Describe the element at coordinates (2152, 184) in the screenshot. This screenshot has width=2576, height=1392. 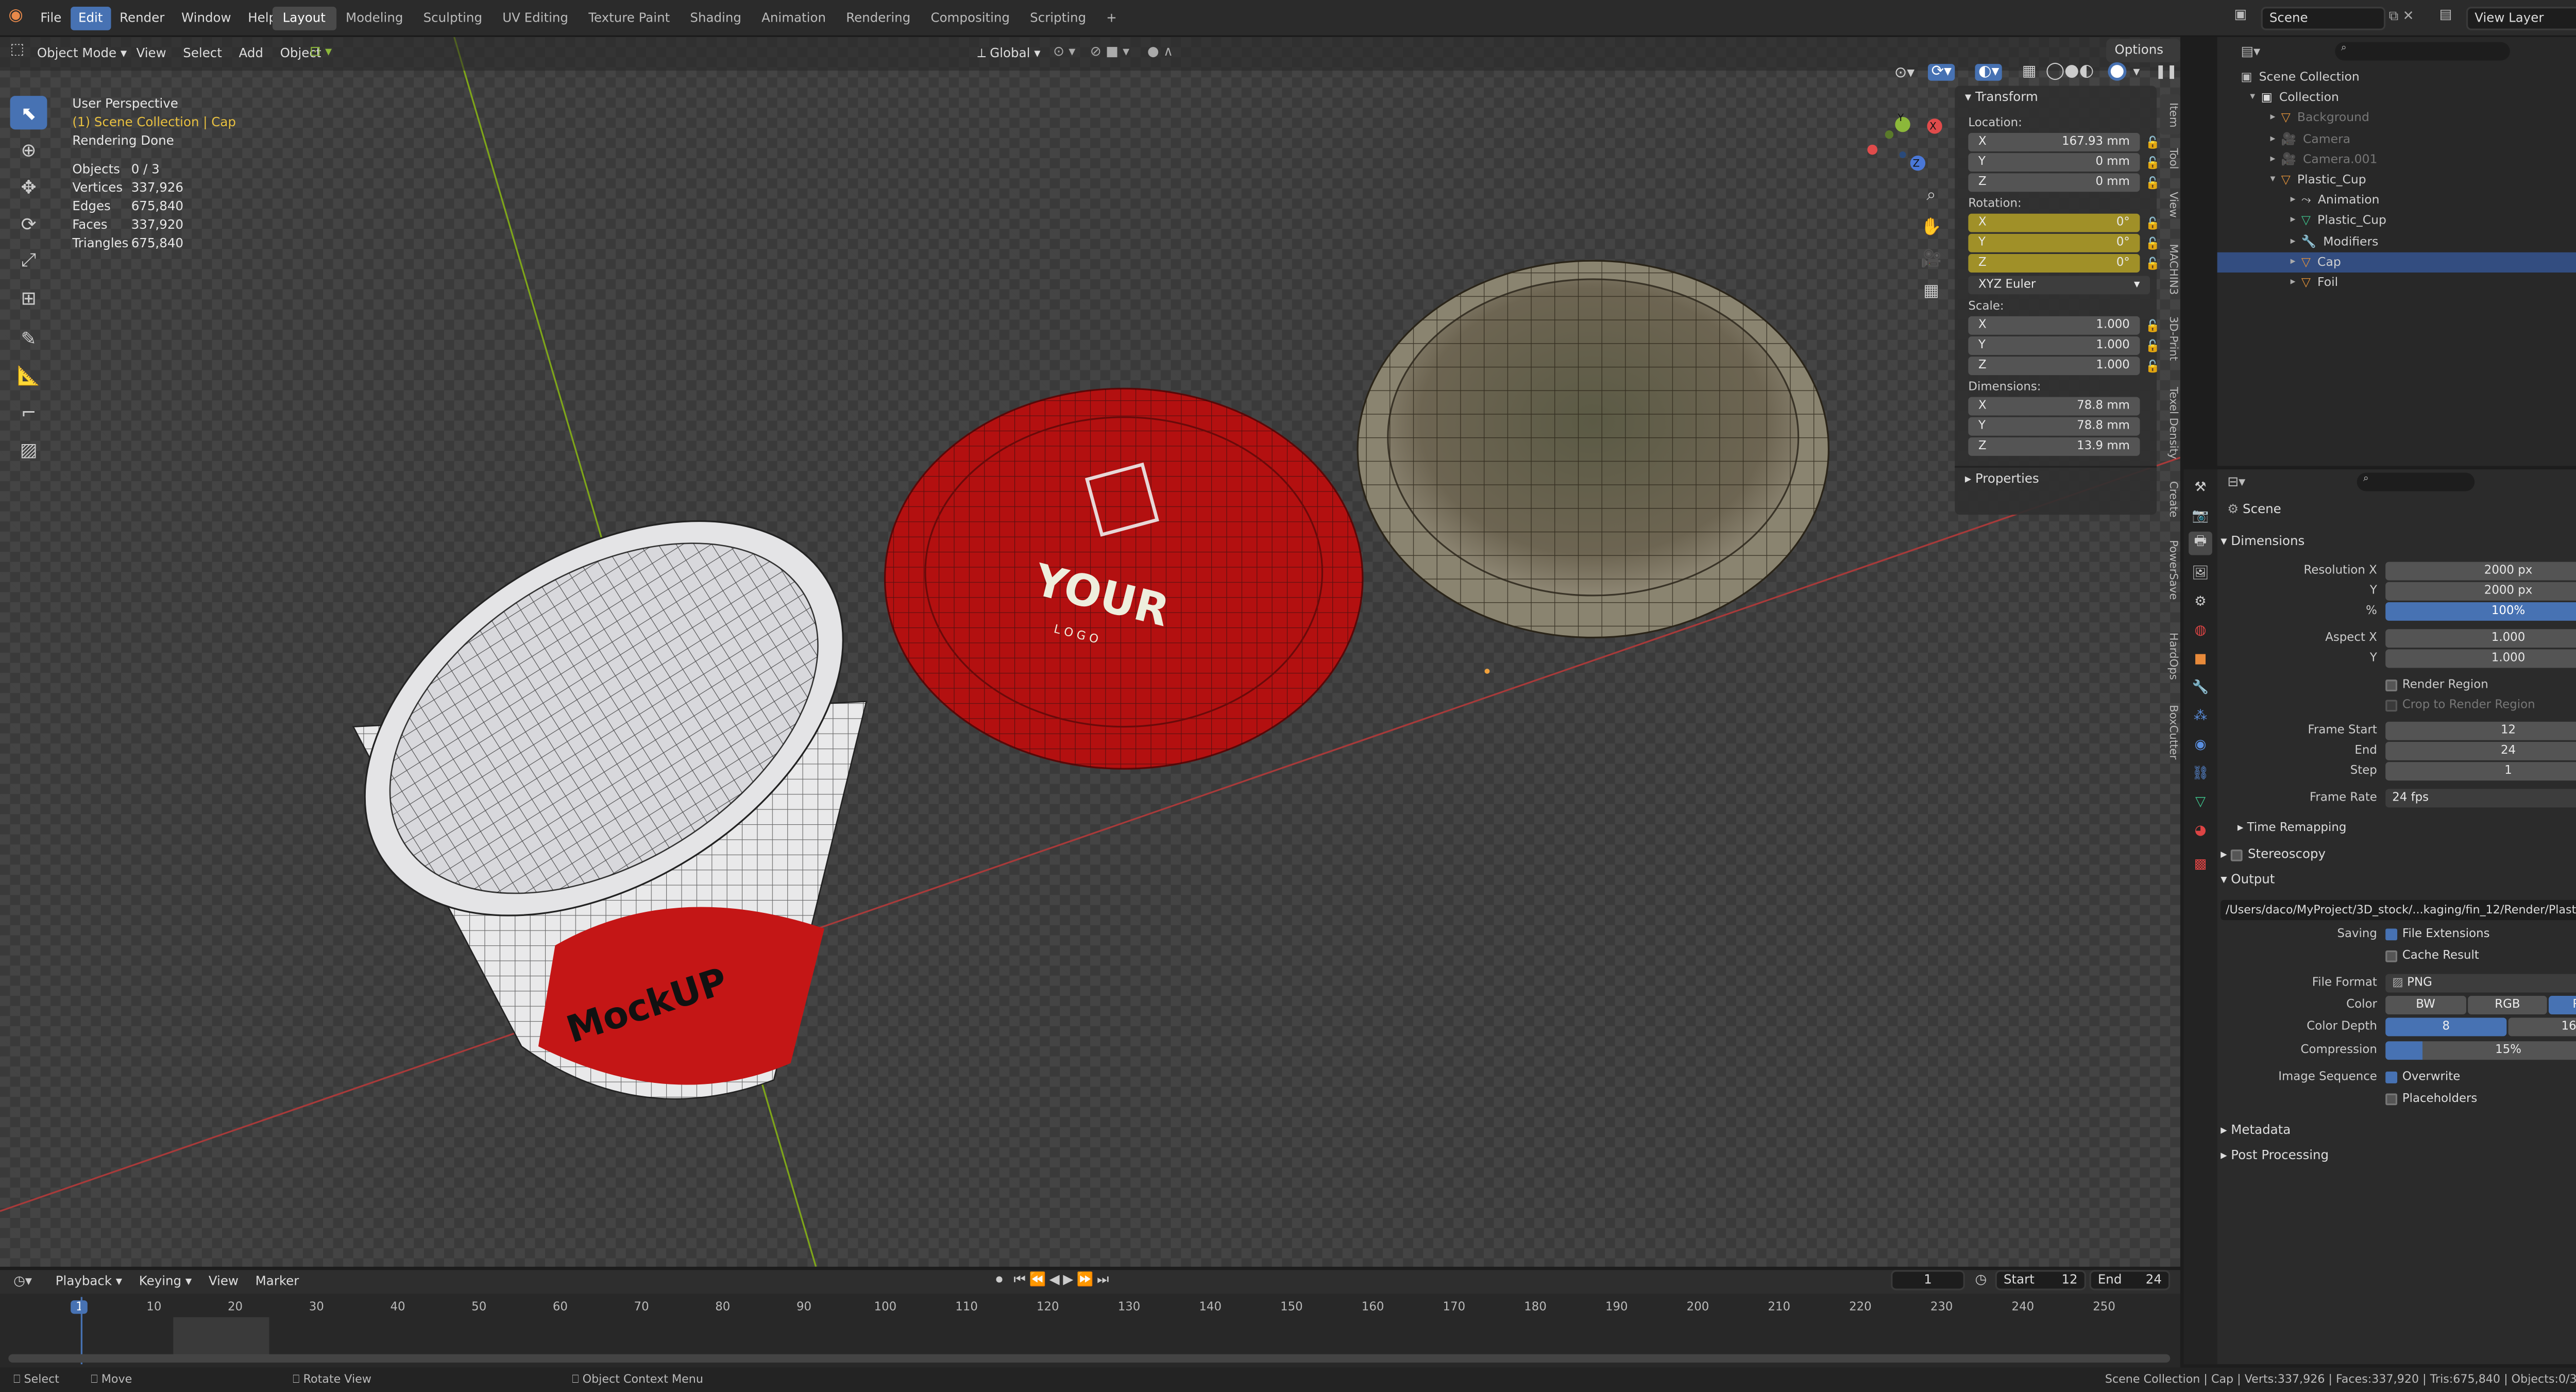
I see `location-lock-icon: 🔓` at that location.